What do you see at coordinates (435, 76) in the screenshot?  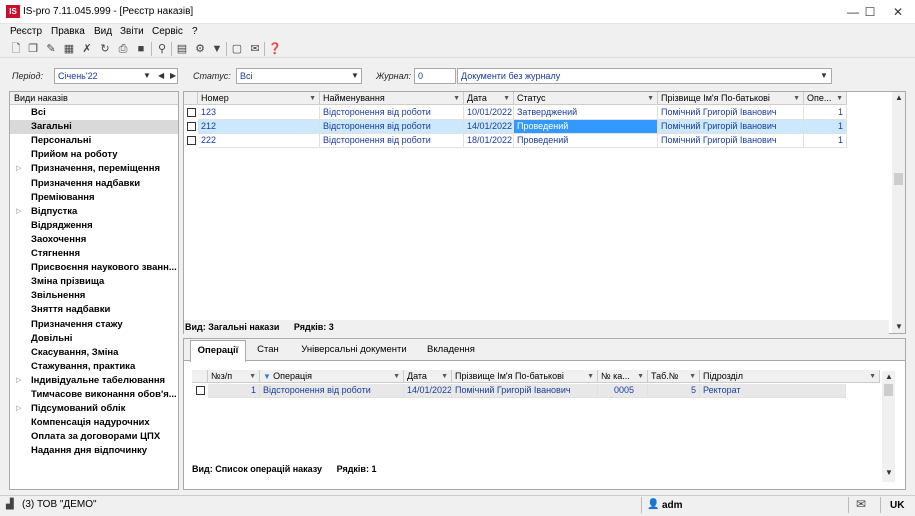 I see `journal-code-field: 0` at bounding box center [435, 76].